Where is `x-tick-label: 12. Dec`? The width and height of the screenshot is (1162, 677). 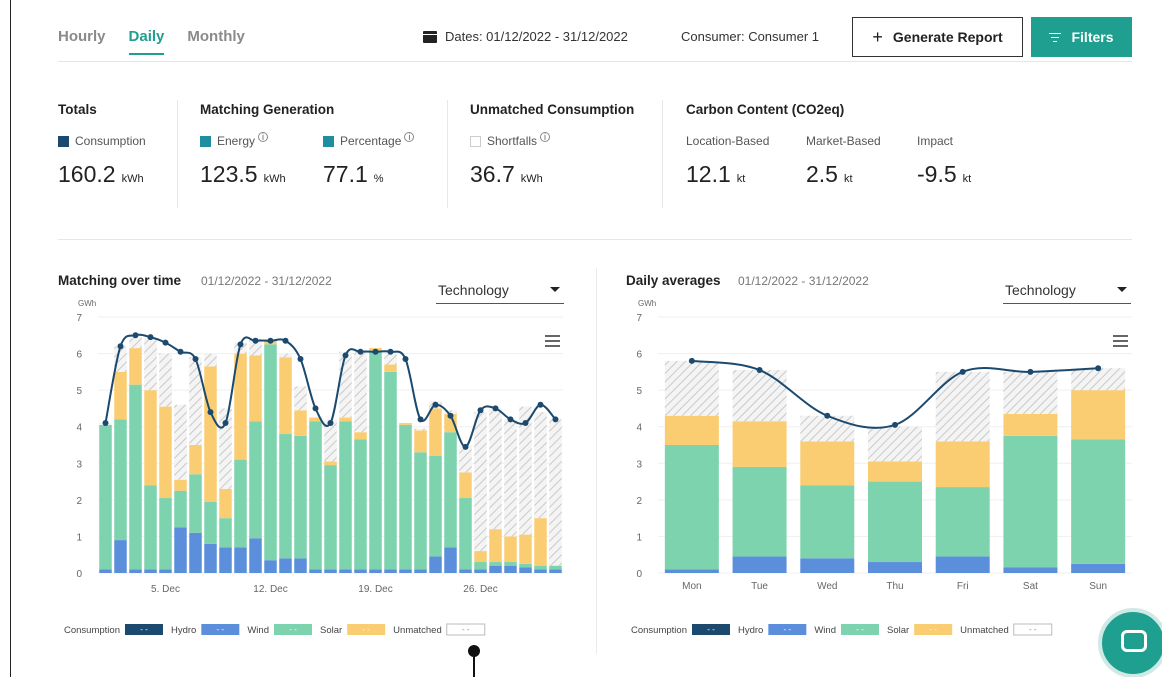
x-tick-label: 12. Dec is located at coordinates (270, 589).